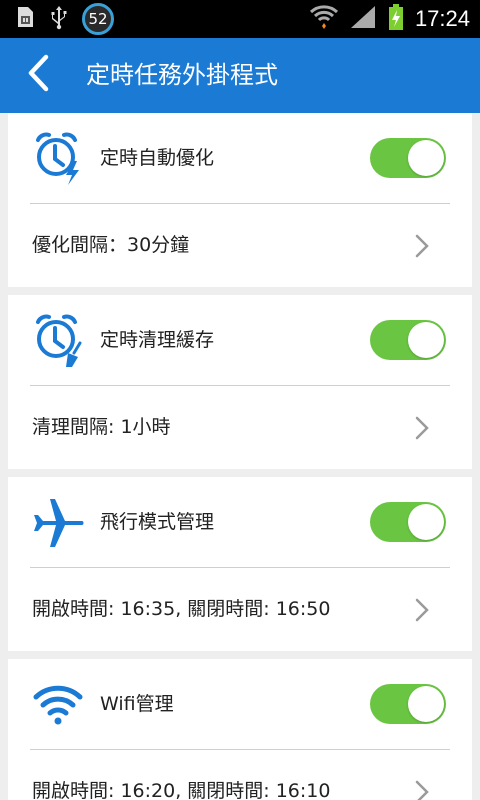  Describe the element at coordinates (157, 158) in the screenshot. I see `task-title: 定時自動優化` at that location.